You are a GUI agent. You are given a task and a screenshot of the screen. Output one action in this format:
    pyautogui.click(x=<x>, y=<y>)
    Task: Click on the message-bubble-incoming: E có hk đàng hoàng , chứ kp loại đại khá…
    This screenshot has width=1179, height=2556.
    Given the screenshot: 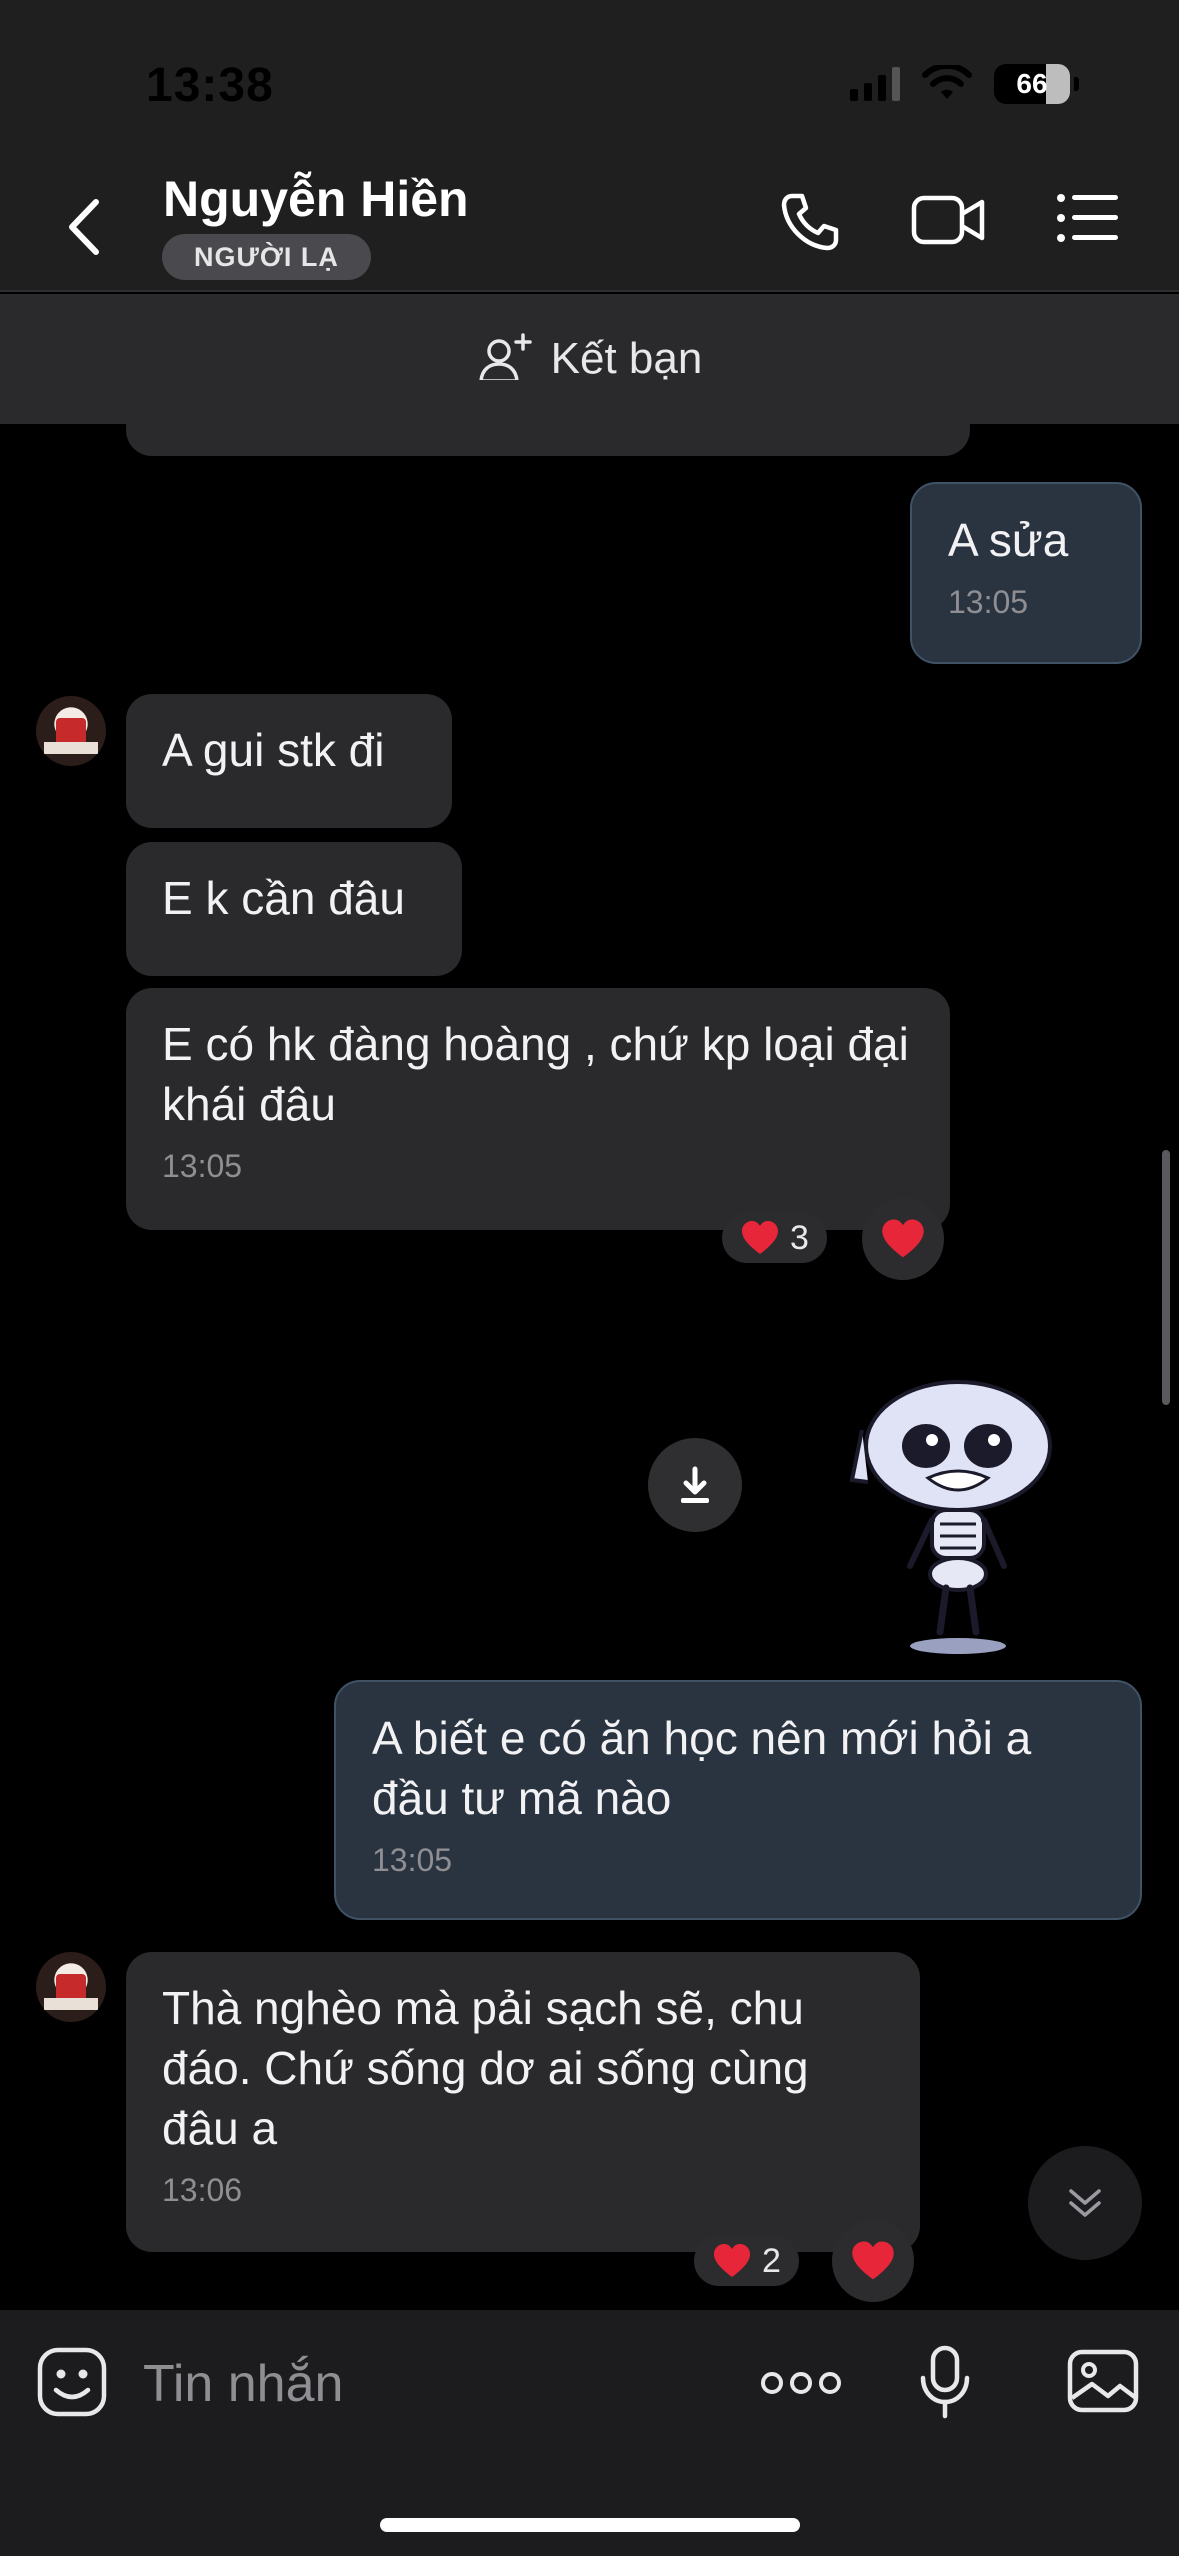 What is the action you would take?
    pyautogui.click(x=538, y=1109)
    